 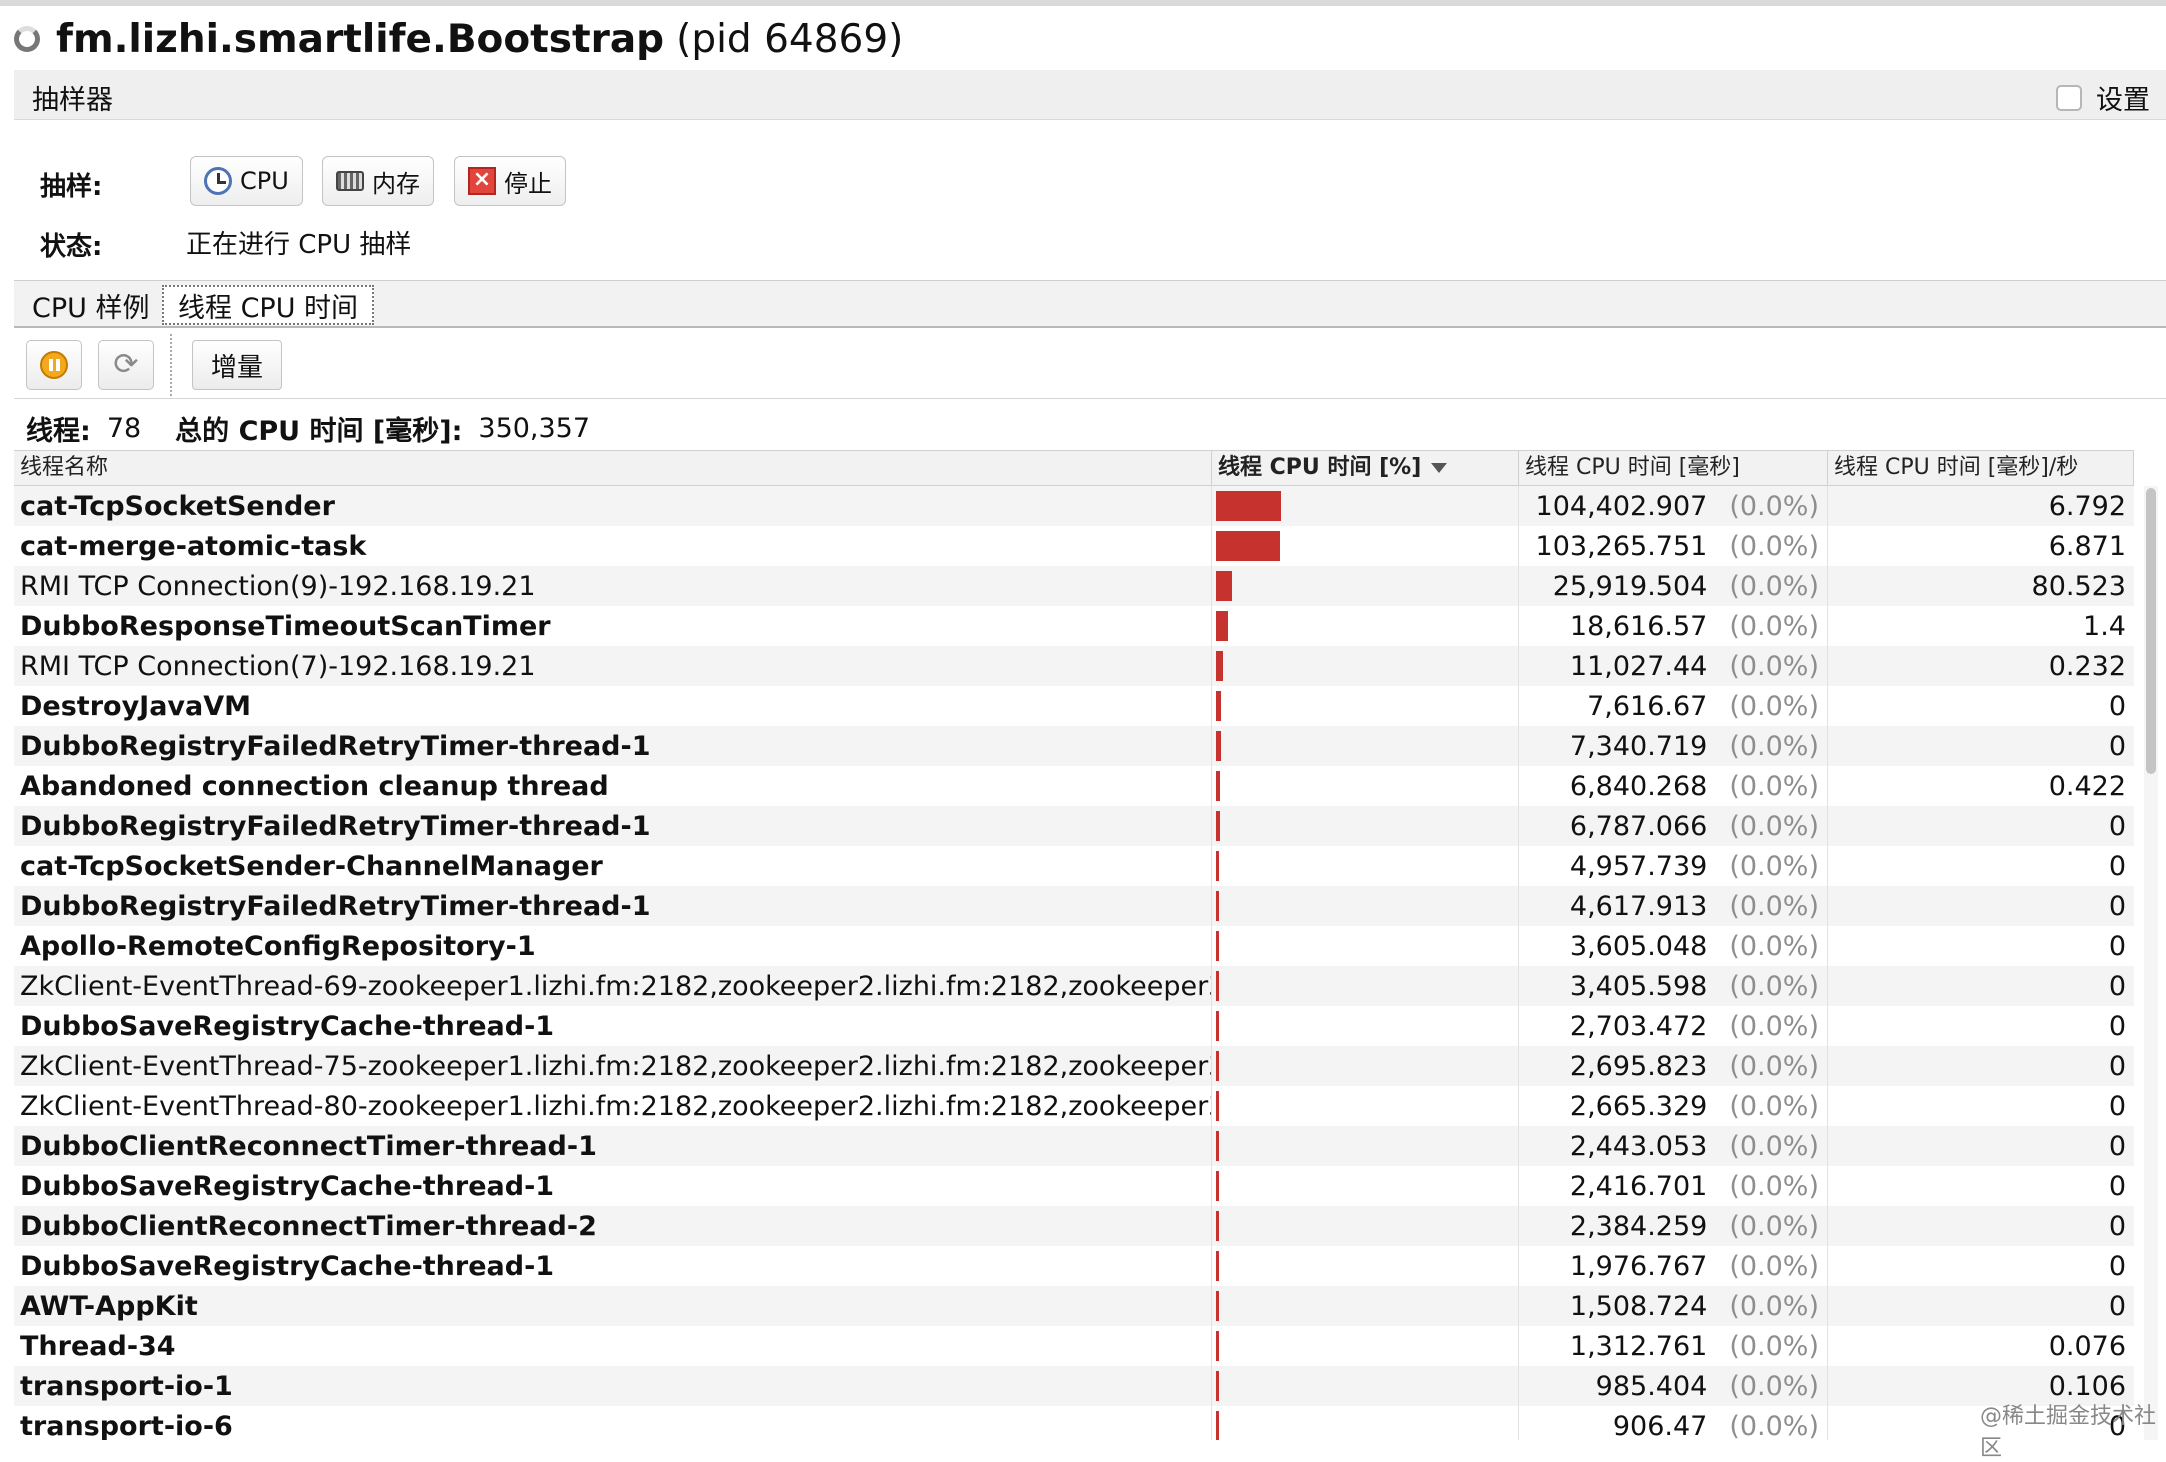 I want to click on cpu-ms-cell: 6,840.268 (0.0%), so click(x=1673, y=786).